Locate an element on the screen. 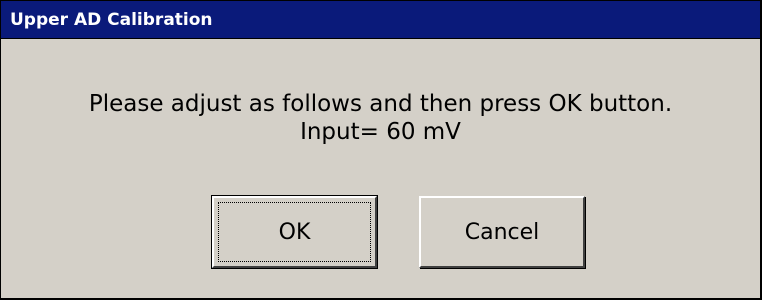 The height and width of the screenshot is (300, 762). title-bar: Upper AD Calibration is located at coordinates (380, 20).